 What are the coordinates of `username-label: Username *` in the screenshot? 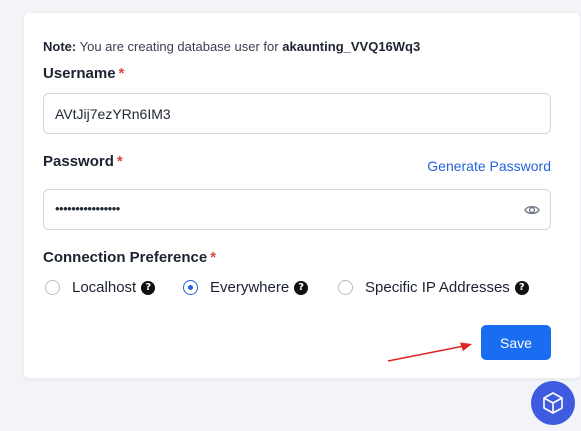 It's located at (83, 73).